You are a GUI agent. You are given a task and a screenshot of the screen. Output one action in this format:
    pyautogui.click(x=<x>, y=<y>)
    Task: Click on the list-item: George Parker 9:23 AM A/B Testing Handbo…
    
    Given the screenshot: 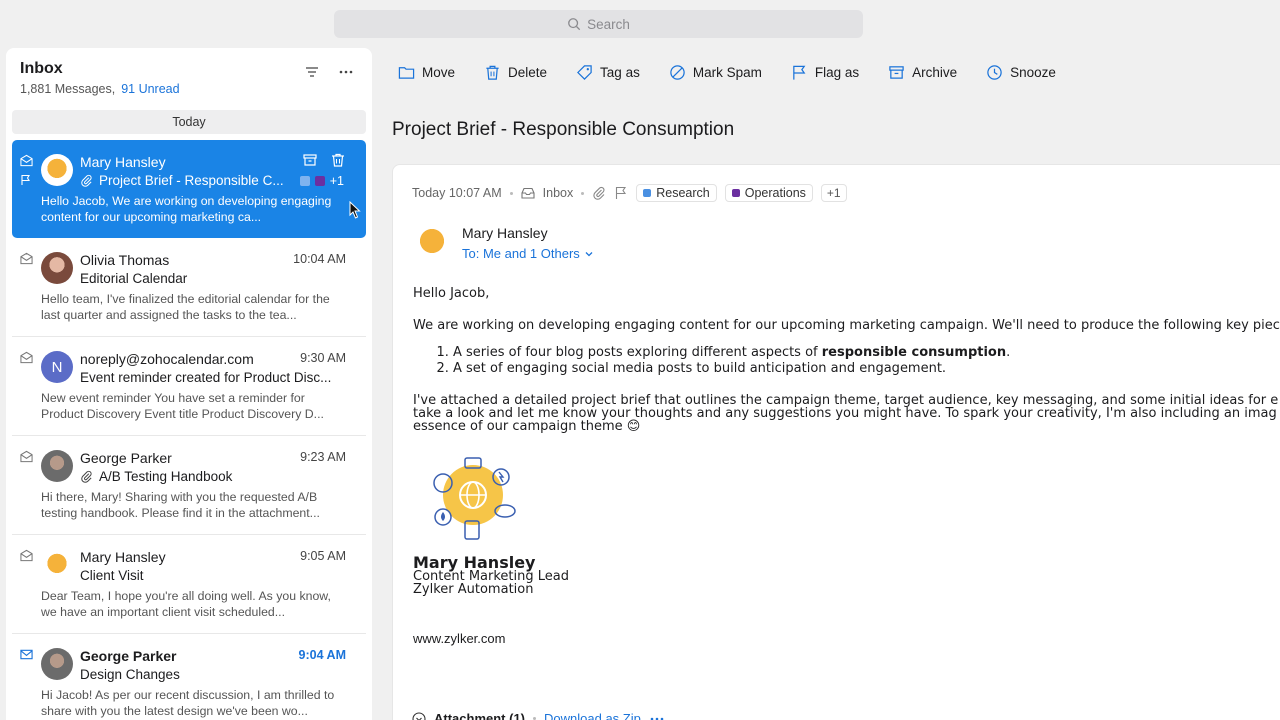 What is the action you would take?
    pyautogui.click(x=189, y=485)
    